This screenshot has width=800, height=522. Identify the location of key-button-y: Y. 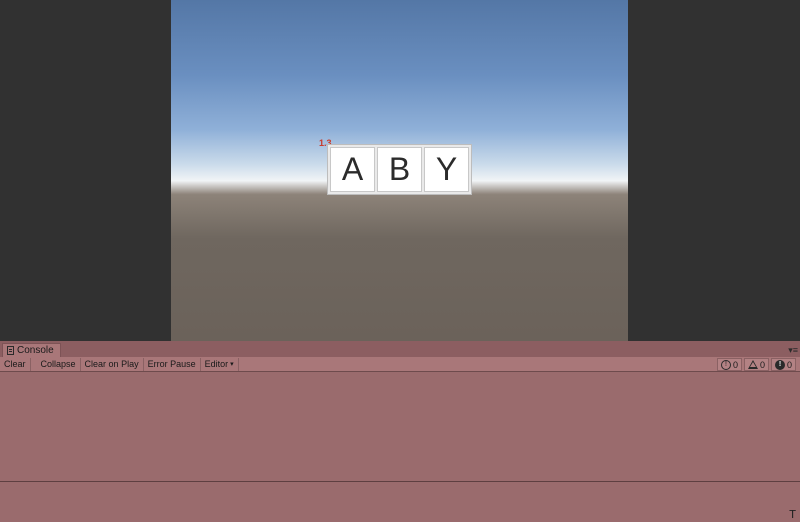
(446, 169).